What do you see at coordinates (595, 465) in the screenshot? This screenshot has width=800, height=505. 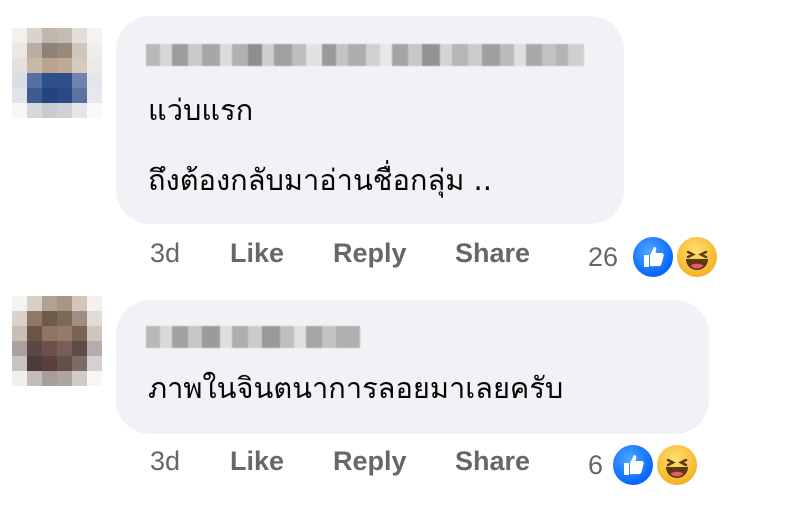 I see `reaction-count: 6` at bounding box center [595, 465].